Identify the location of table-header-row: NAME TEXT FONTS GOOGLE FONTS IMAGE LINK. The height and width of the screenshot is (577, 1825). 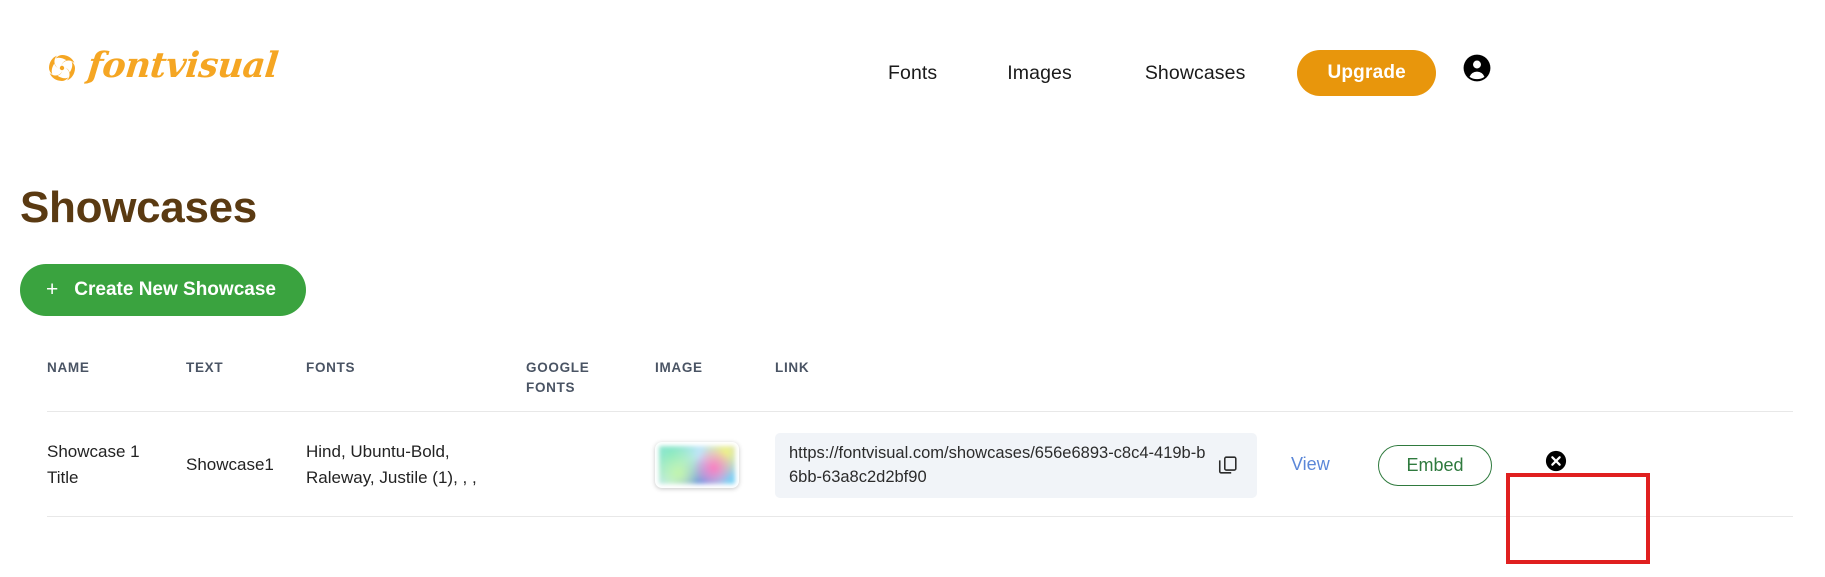
(920, 385).